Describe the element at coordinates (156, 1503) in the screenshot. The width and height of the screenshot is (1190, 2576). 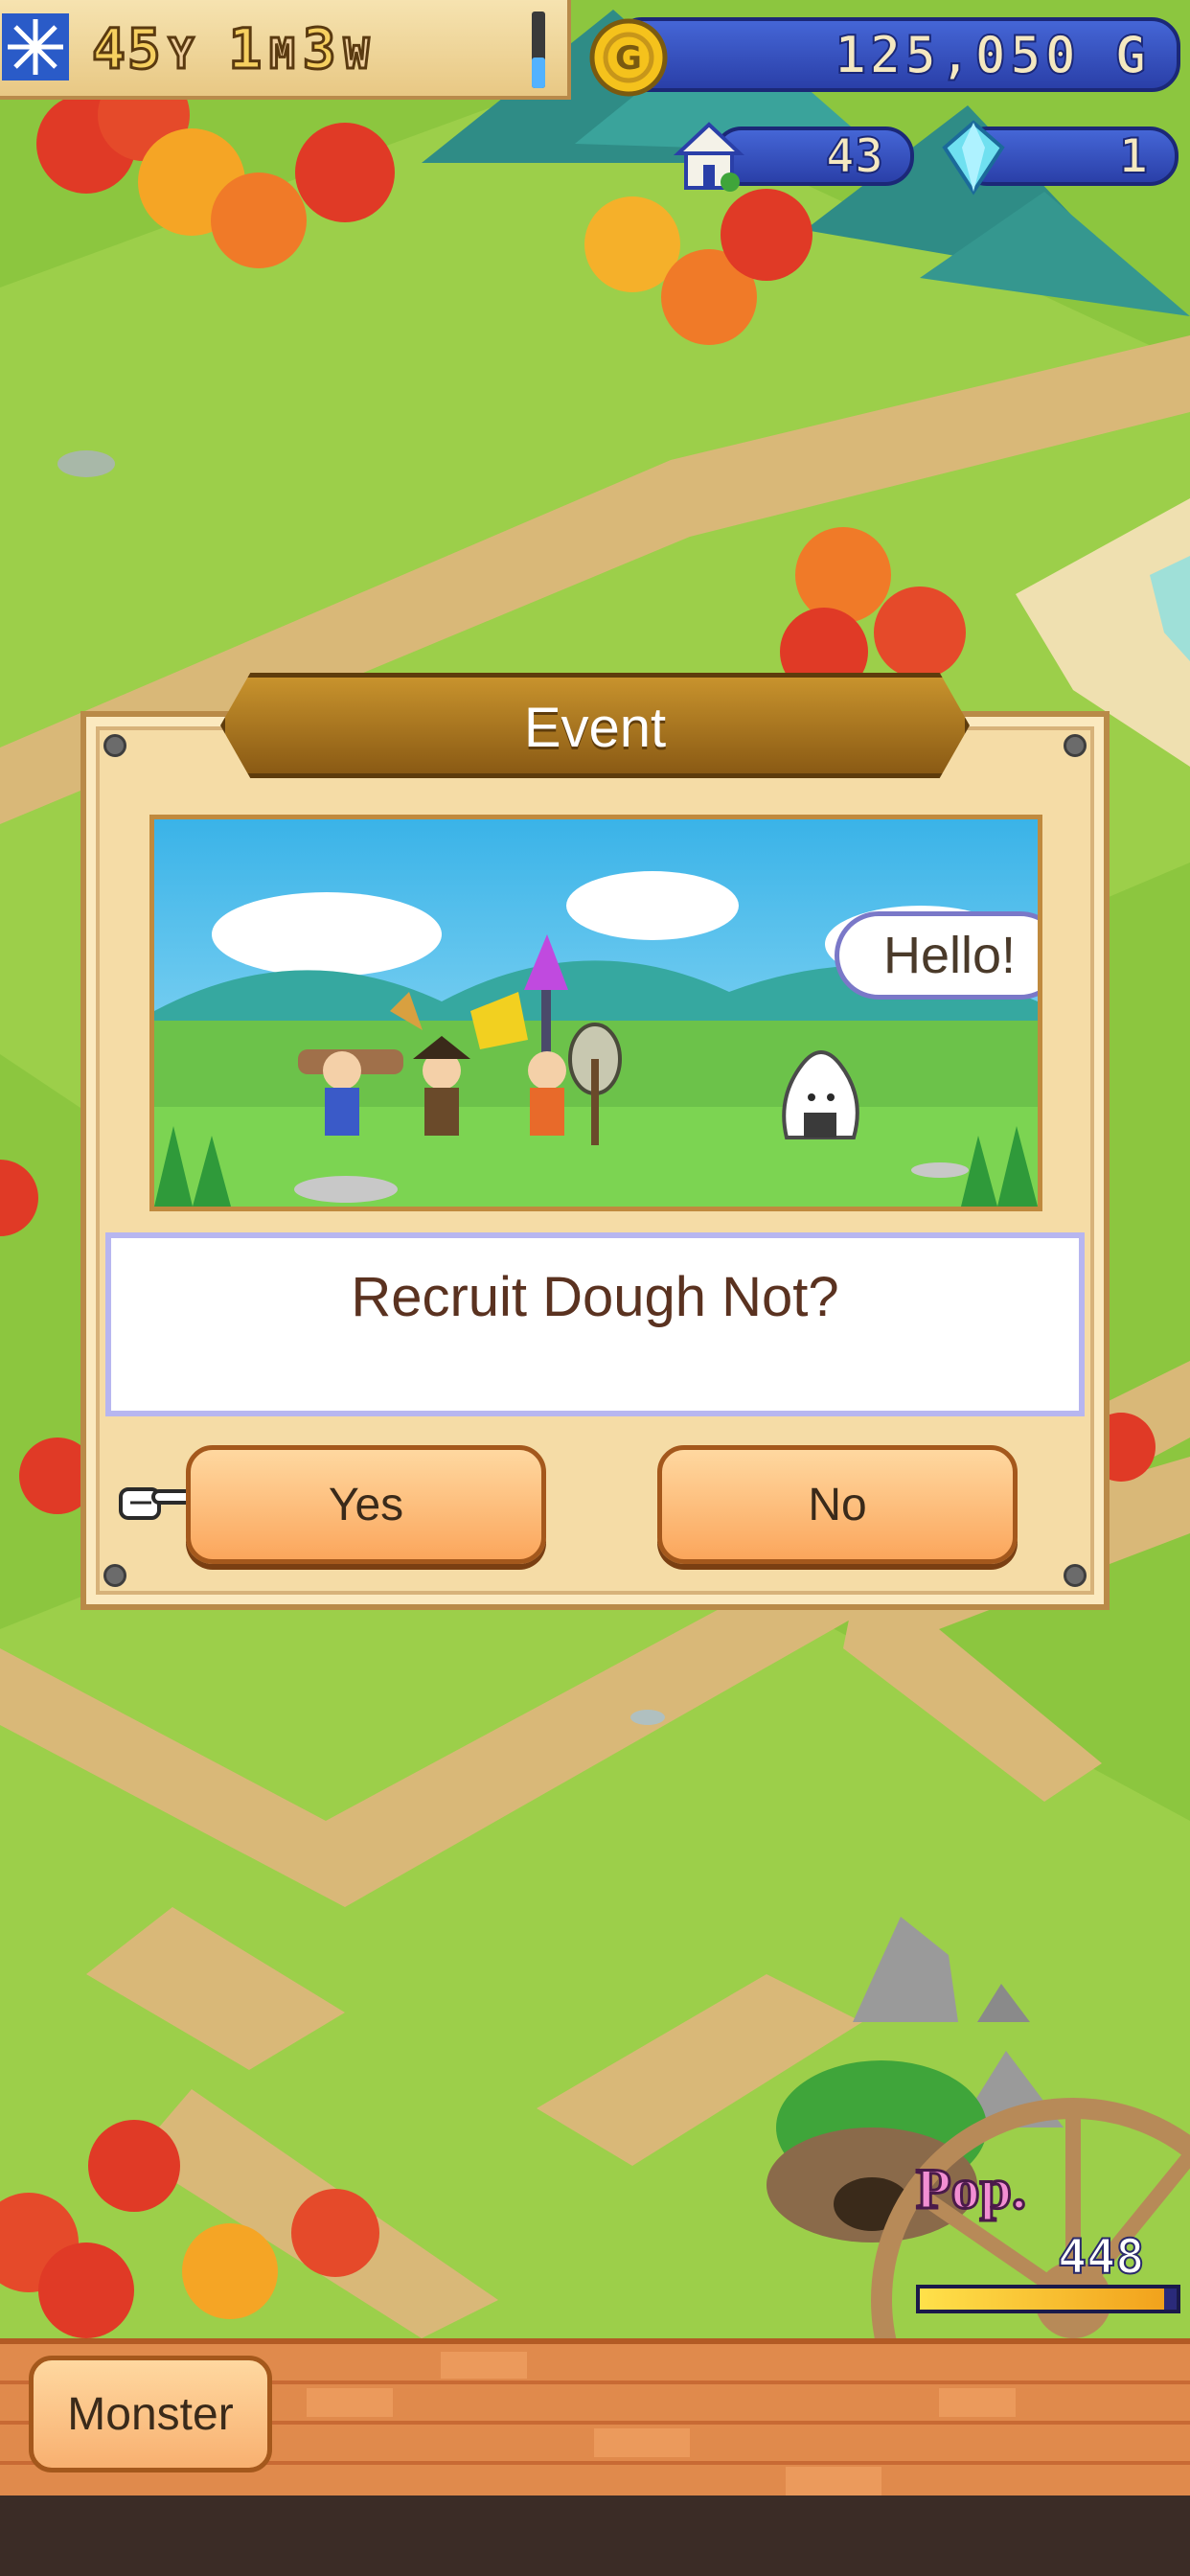
I see `pointing-hand-icon` at that location.